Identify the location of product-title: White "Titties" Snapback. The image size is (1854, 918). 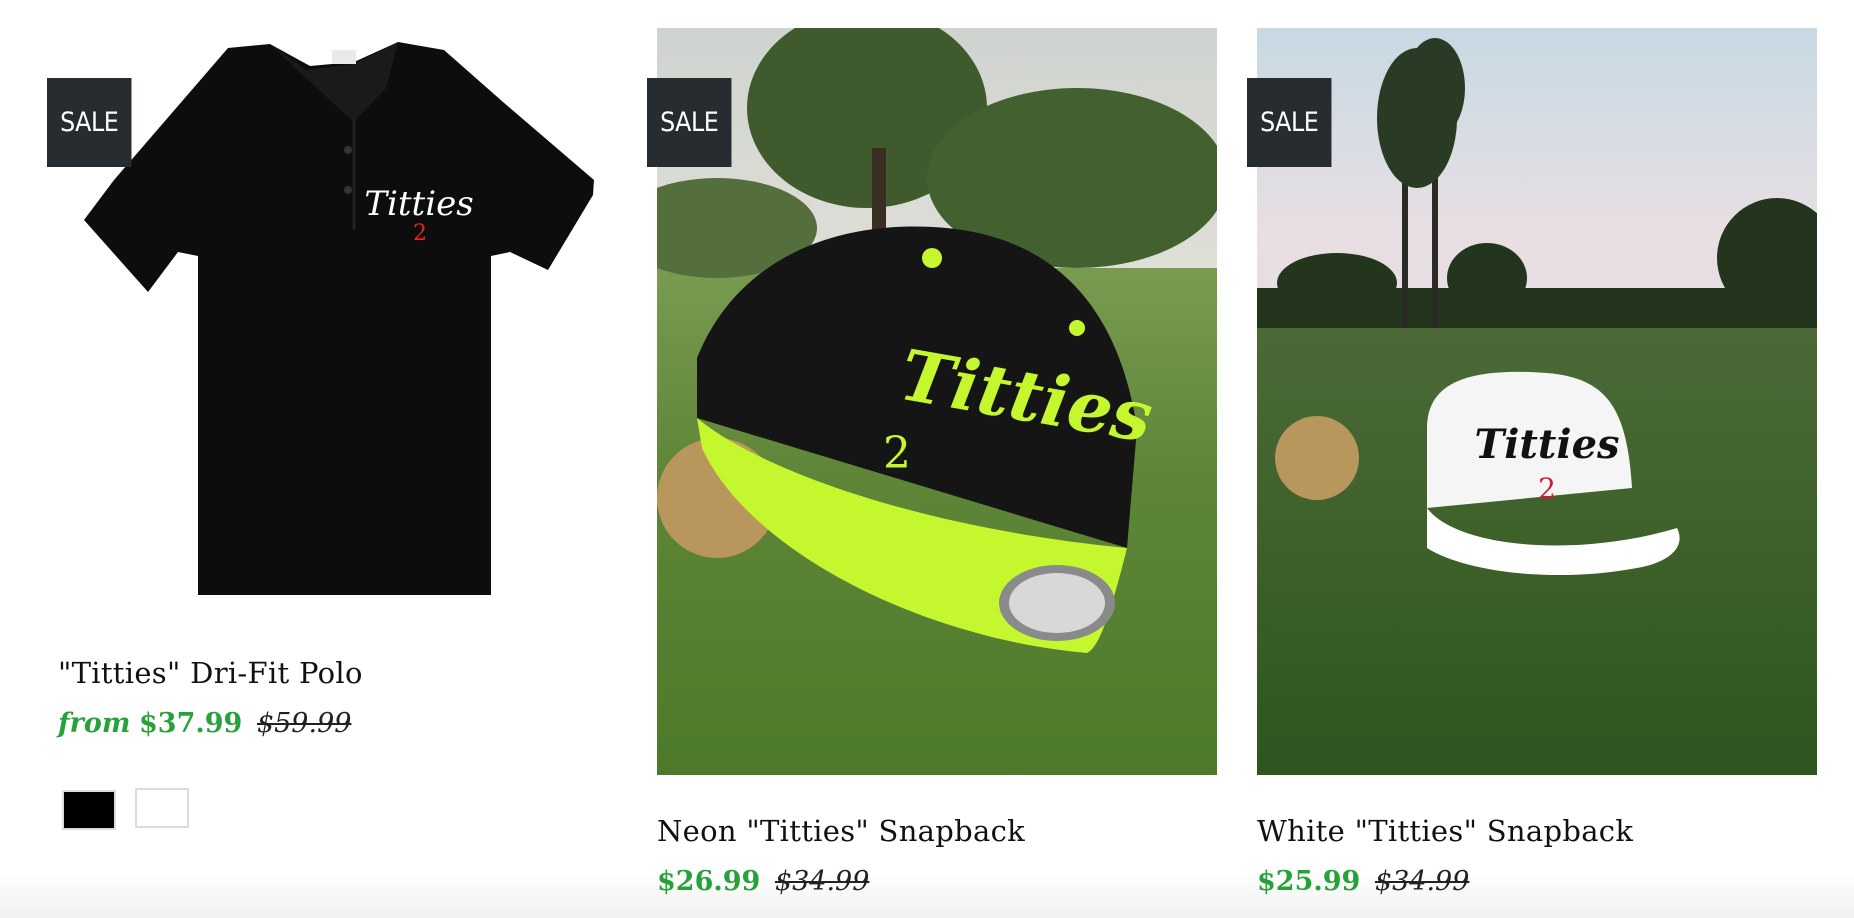
(1445, 831).